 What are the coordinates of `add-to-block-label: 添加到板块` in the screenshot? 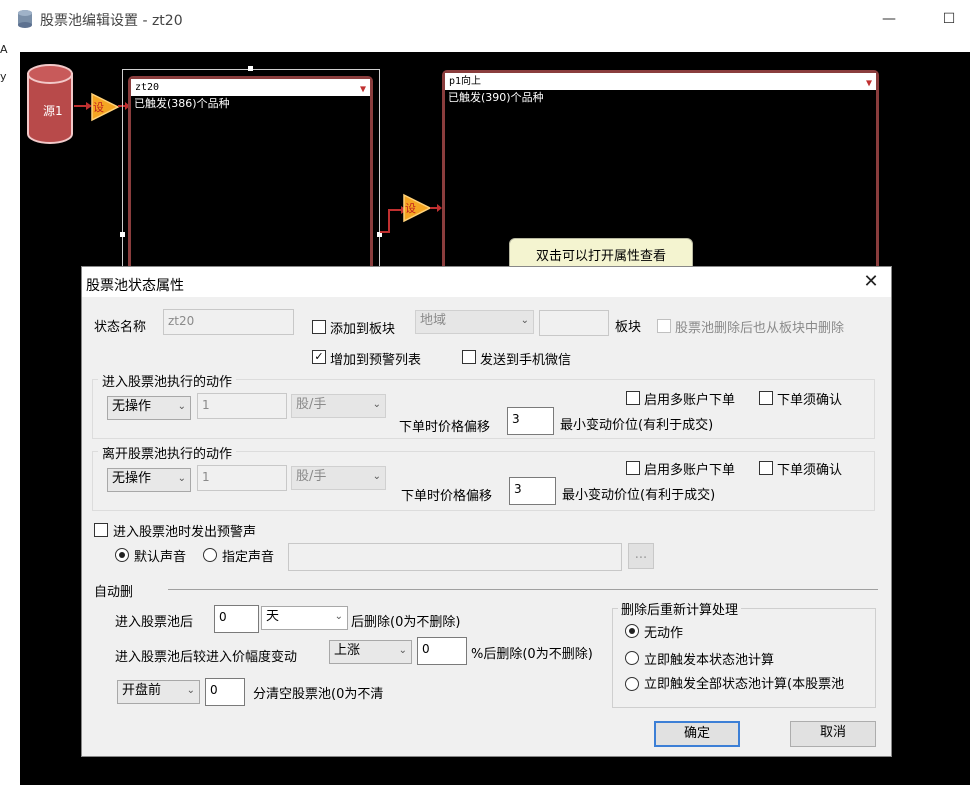 It's located at (362, 327).